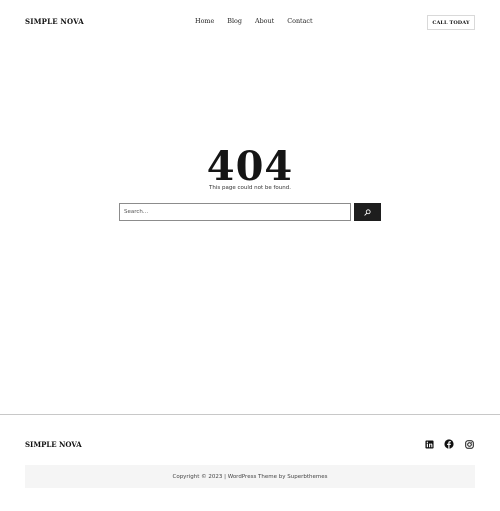 The width and height of the screenshot is (500, 511). What do you see at coordinates (299, 21) in the screenshot?
I see `nav-item-contact: Contact` at bounding box center [299, 21].